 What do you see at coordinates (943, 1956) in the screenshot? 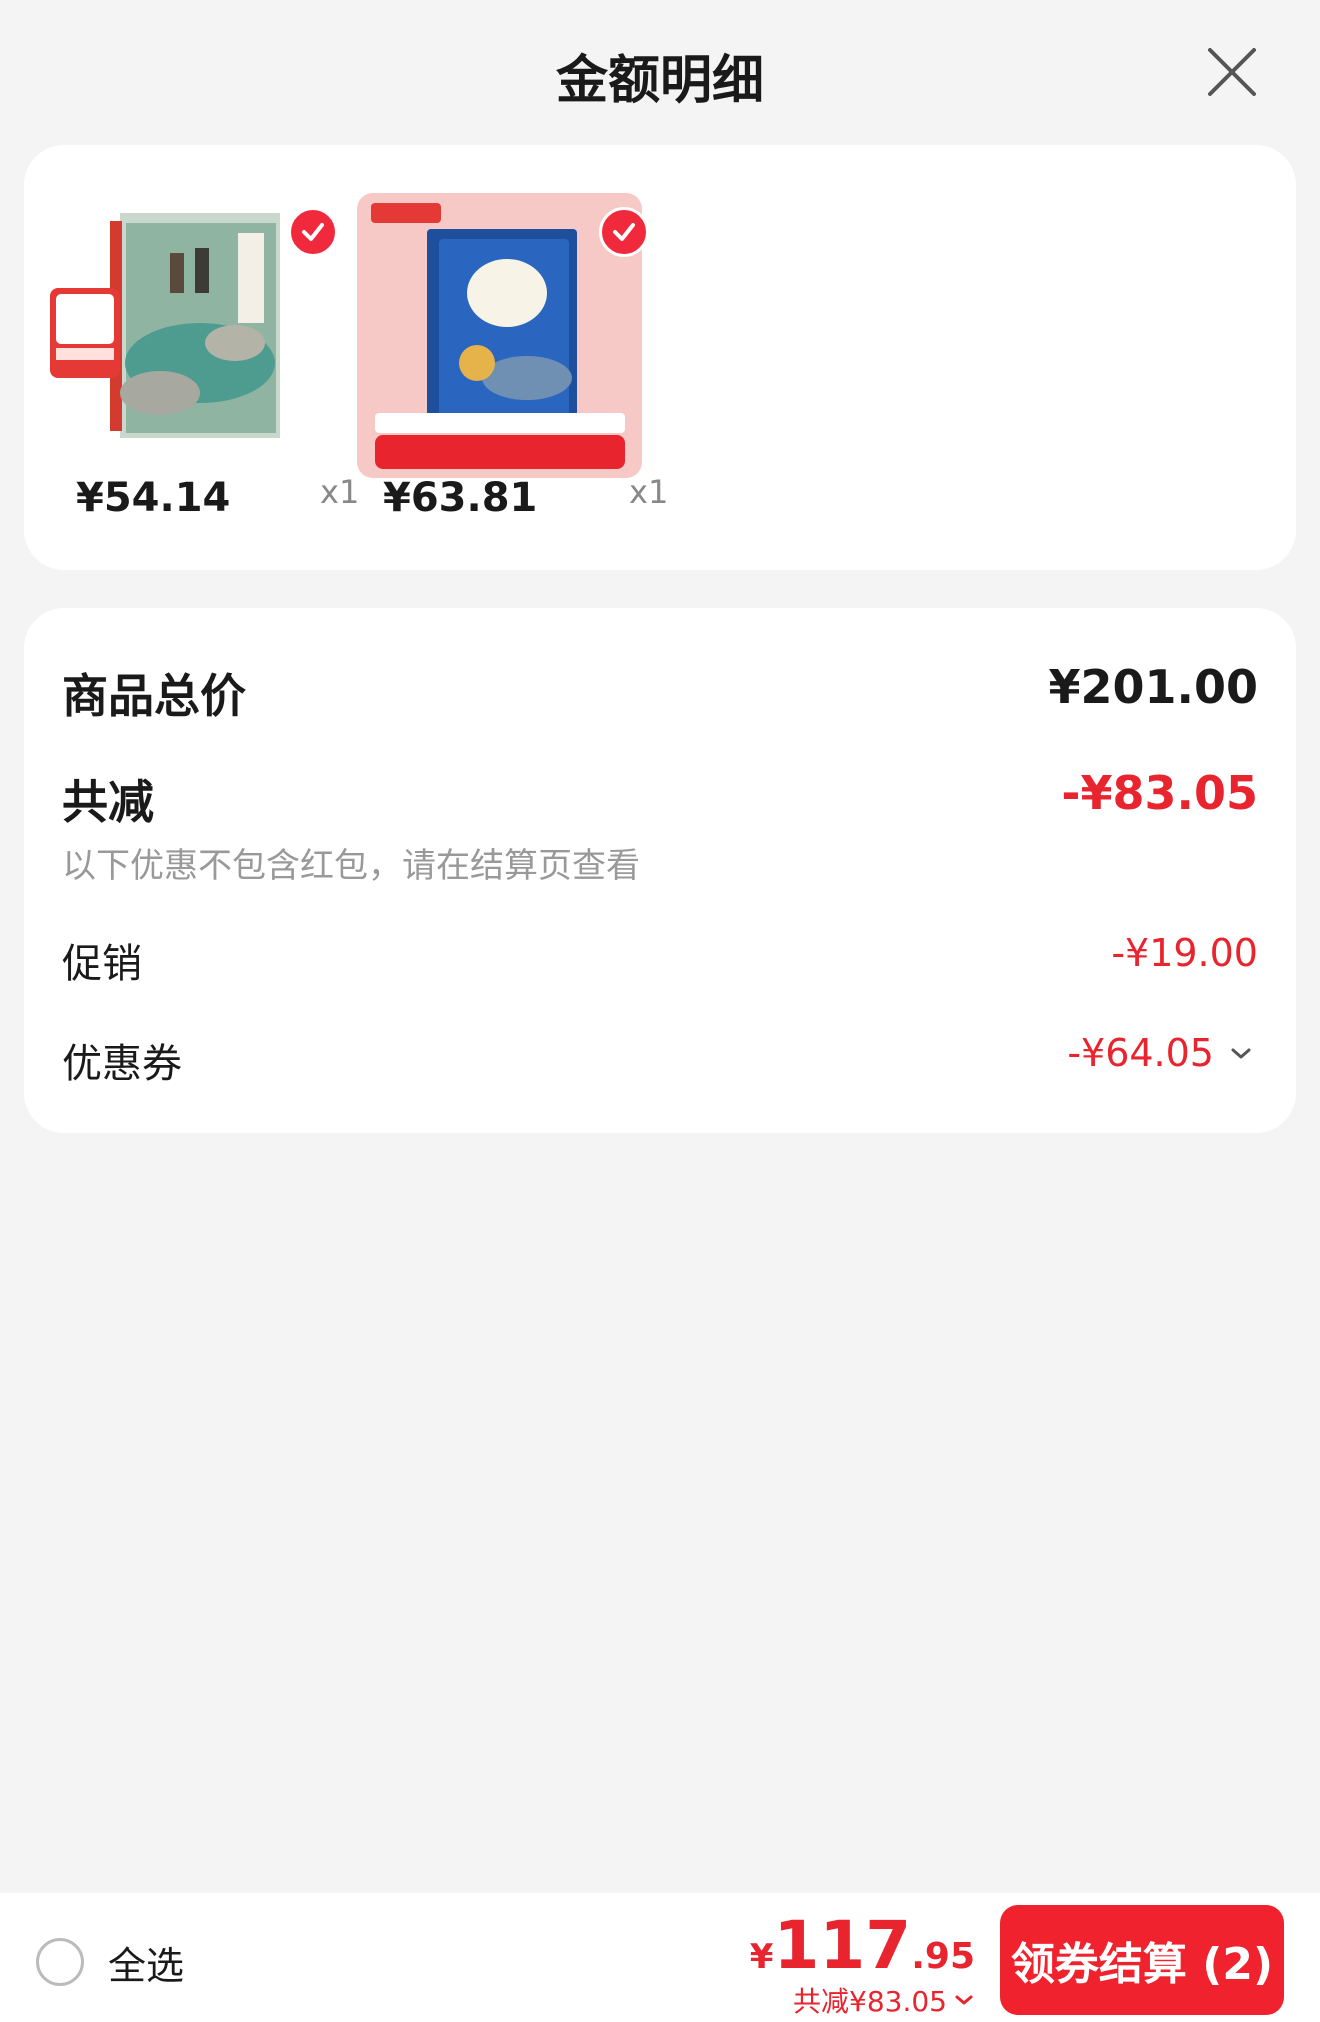
I see `amount-decimal: .95` at bounding box center [943, 1956].